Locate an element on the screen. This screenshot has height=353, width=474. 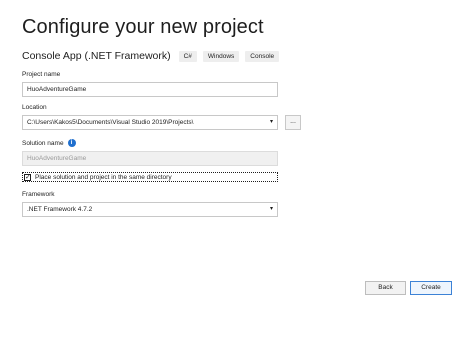
page-title: Configure your new project is located at coordinates (143, 27).